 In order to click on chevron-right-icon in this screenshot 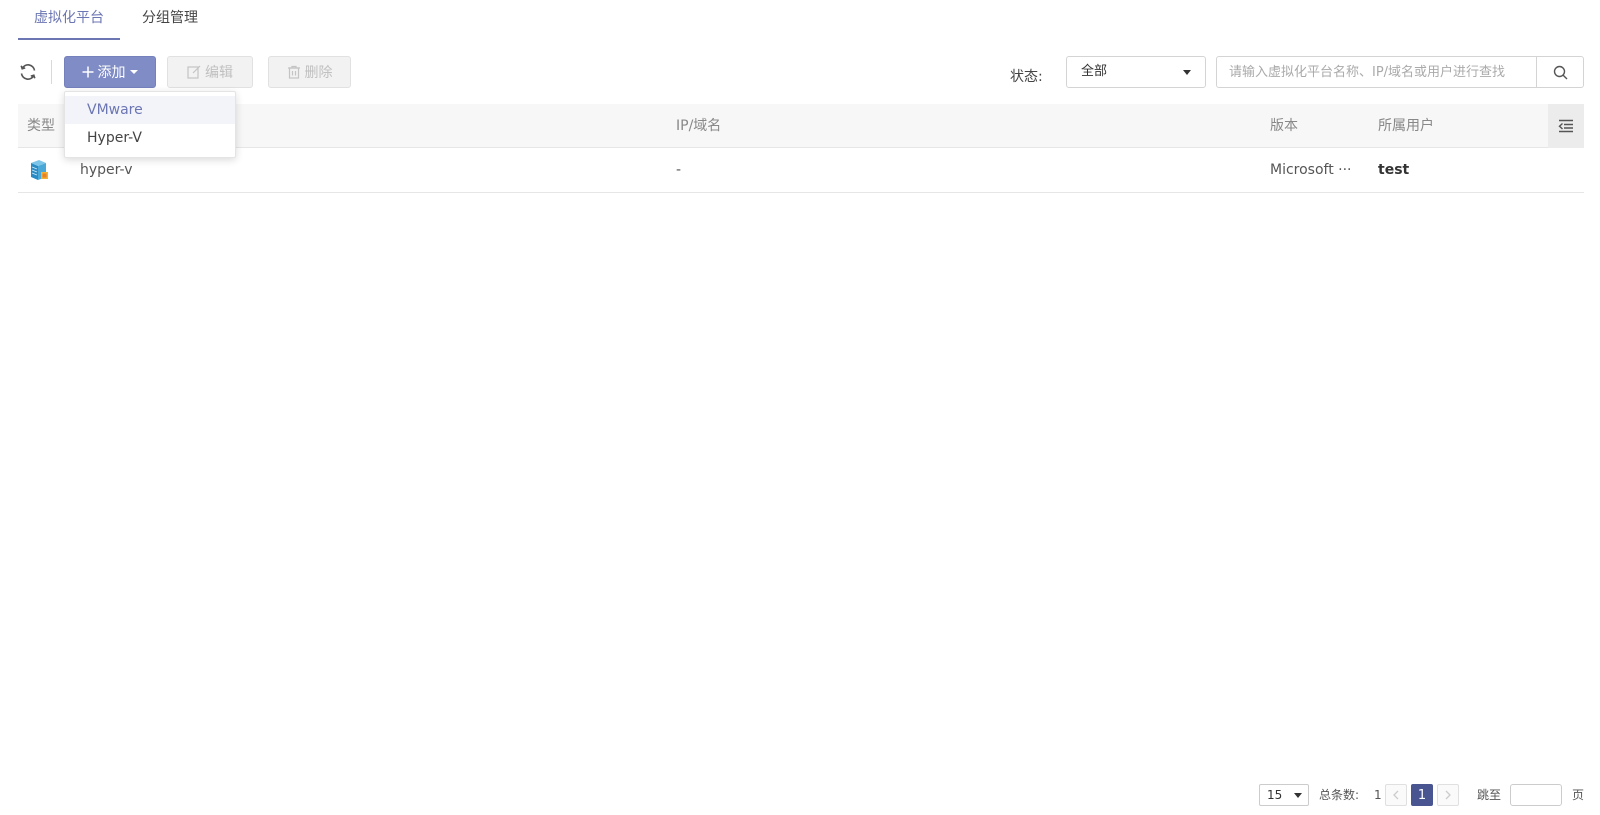, I will do `click(1448, 795)`.